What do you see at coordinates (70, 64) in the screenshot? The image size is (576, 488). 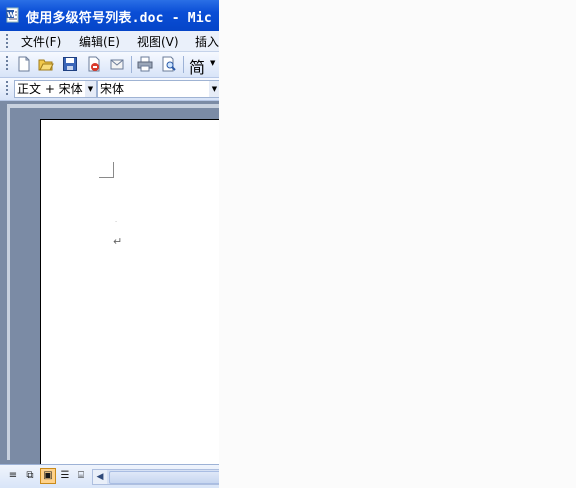 I see `save-icon` at bounding box center [70, 64].